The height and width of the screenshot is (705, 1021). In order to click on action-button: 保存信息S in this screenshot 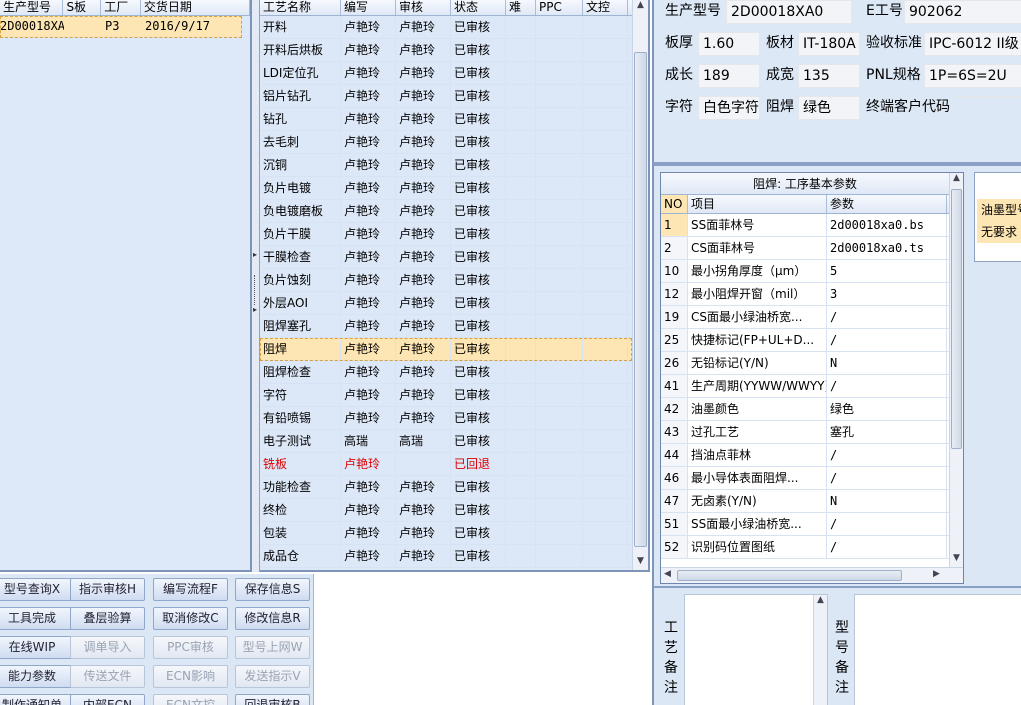, I will do `click(272, 589)`.